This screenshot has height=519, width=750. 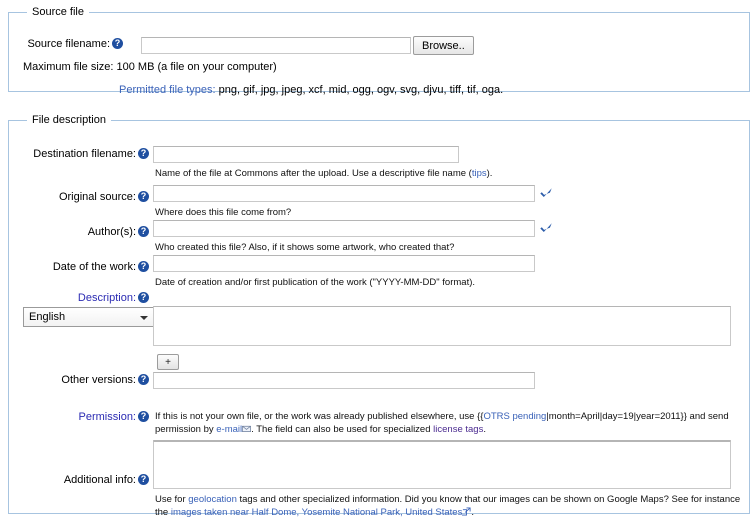 What do you see at coordinates (69, 120) in the screenshot?
I see `file-description-legend: File description` at bounding box center [69, 120].